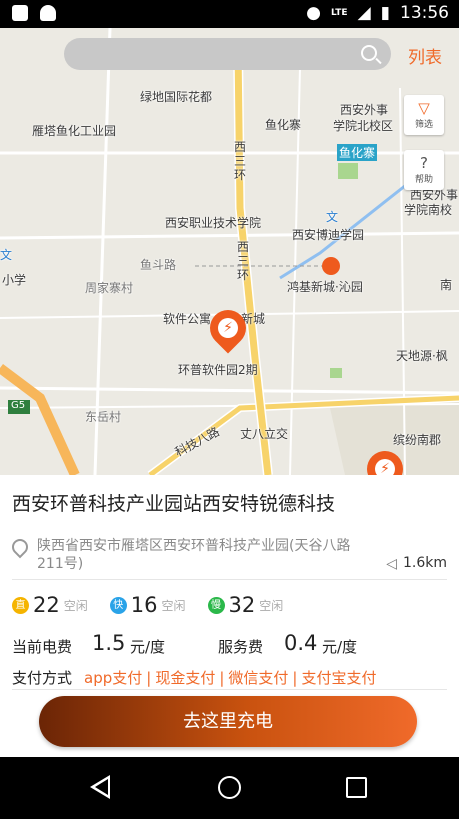  I want to click on payment-method-wechat: 微信支付, so click(258, 678).